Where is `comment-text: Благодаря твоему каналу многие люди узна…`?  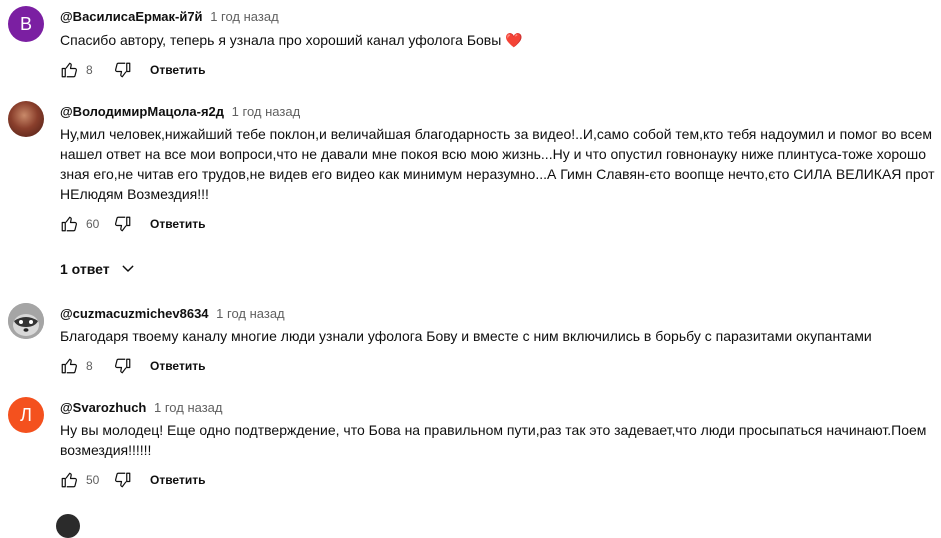 comment-text: Благодаря твоему каналу многие люди узна… is located at coordinates (466, 336).